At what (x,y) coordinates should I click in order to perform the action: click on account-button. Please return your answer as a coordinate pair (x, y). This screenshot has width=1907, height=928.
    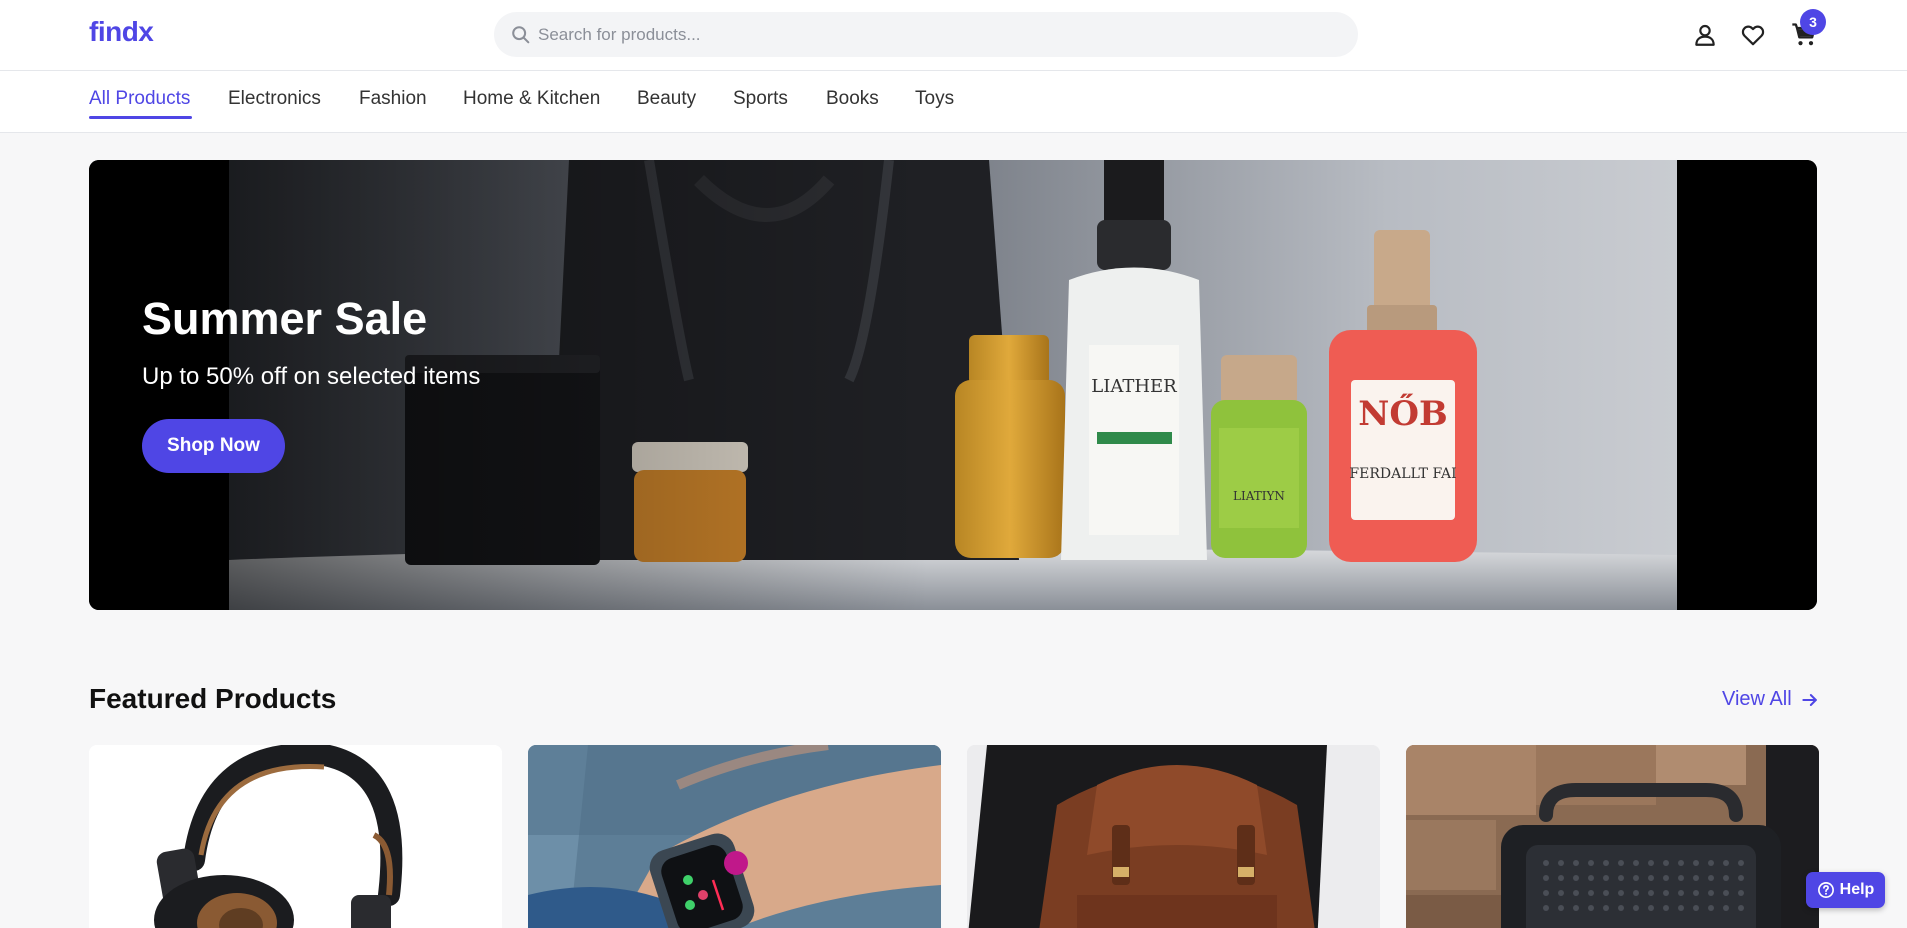
    Looking at the image, I should click on (1705, 35).